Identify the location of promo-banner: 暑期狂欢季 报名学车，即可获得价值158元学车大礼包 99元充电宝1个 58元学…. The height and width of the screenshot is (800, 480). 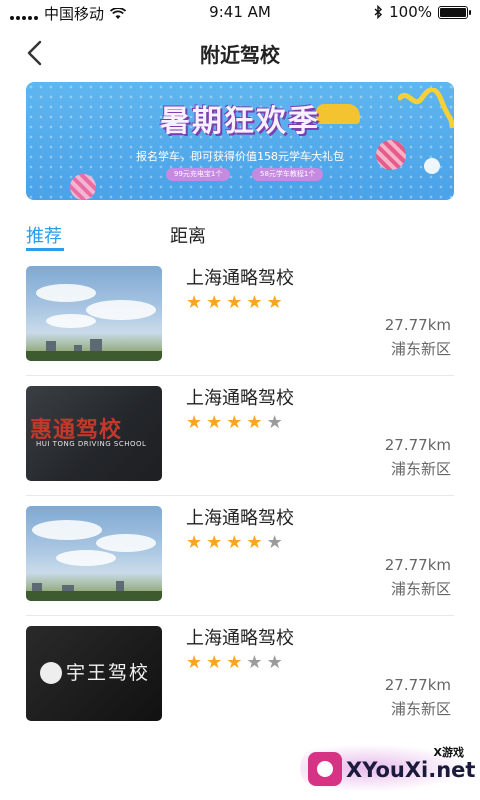
(240, 141).